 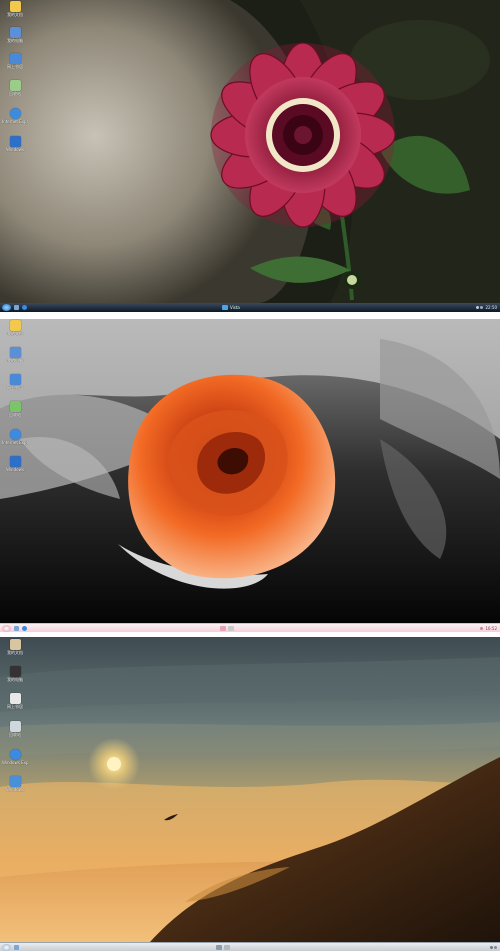 What do you see at coordinates (491, 628) in the screenshot?
I see `clock: 16:52` at bounding box center [491, 628].